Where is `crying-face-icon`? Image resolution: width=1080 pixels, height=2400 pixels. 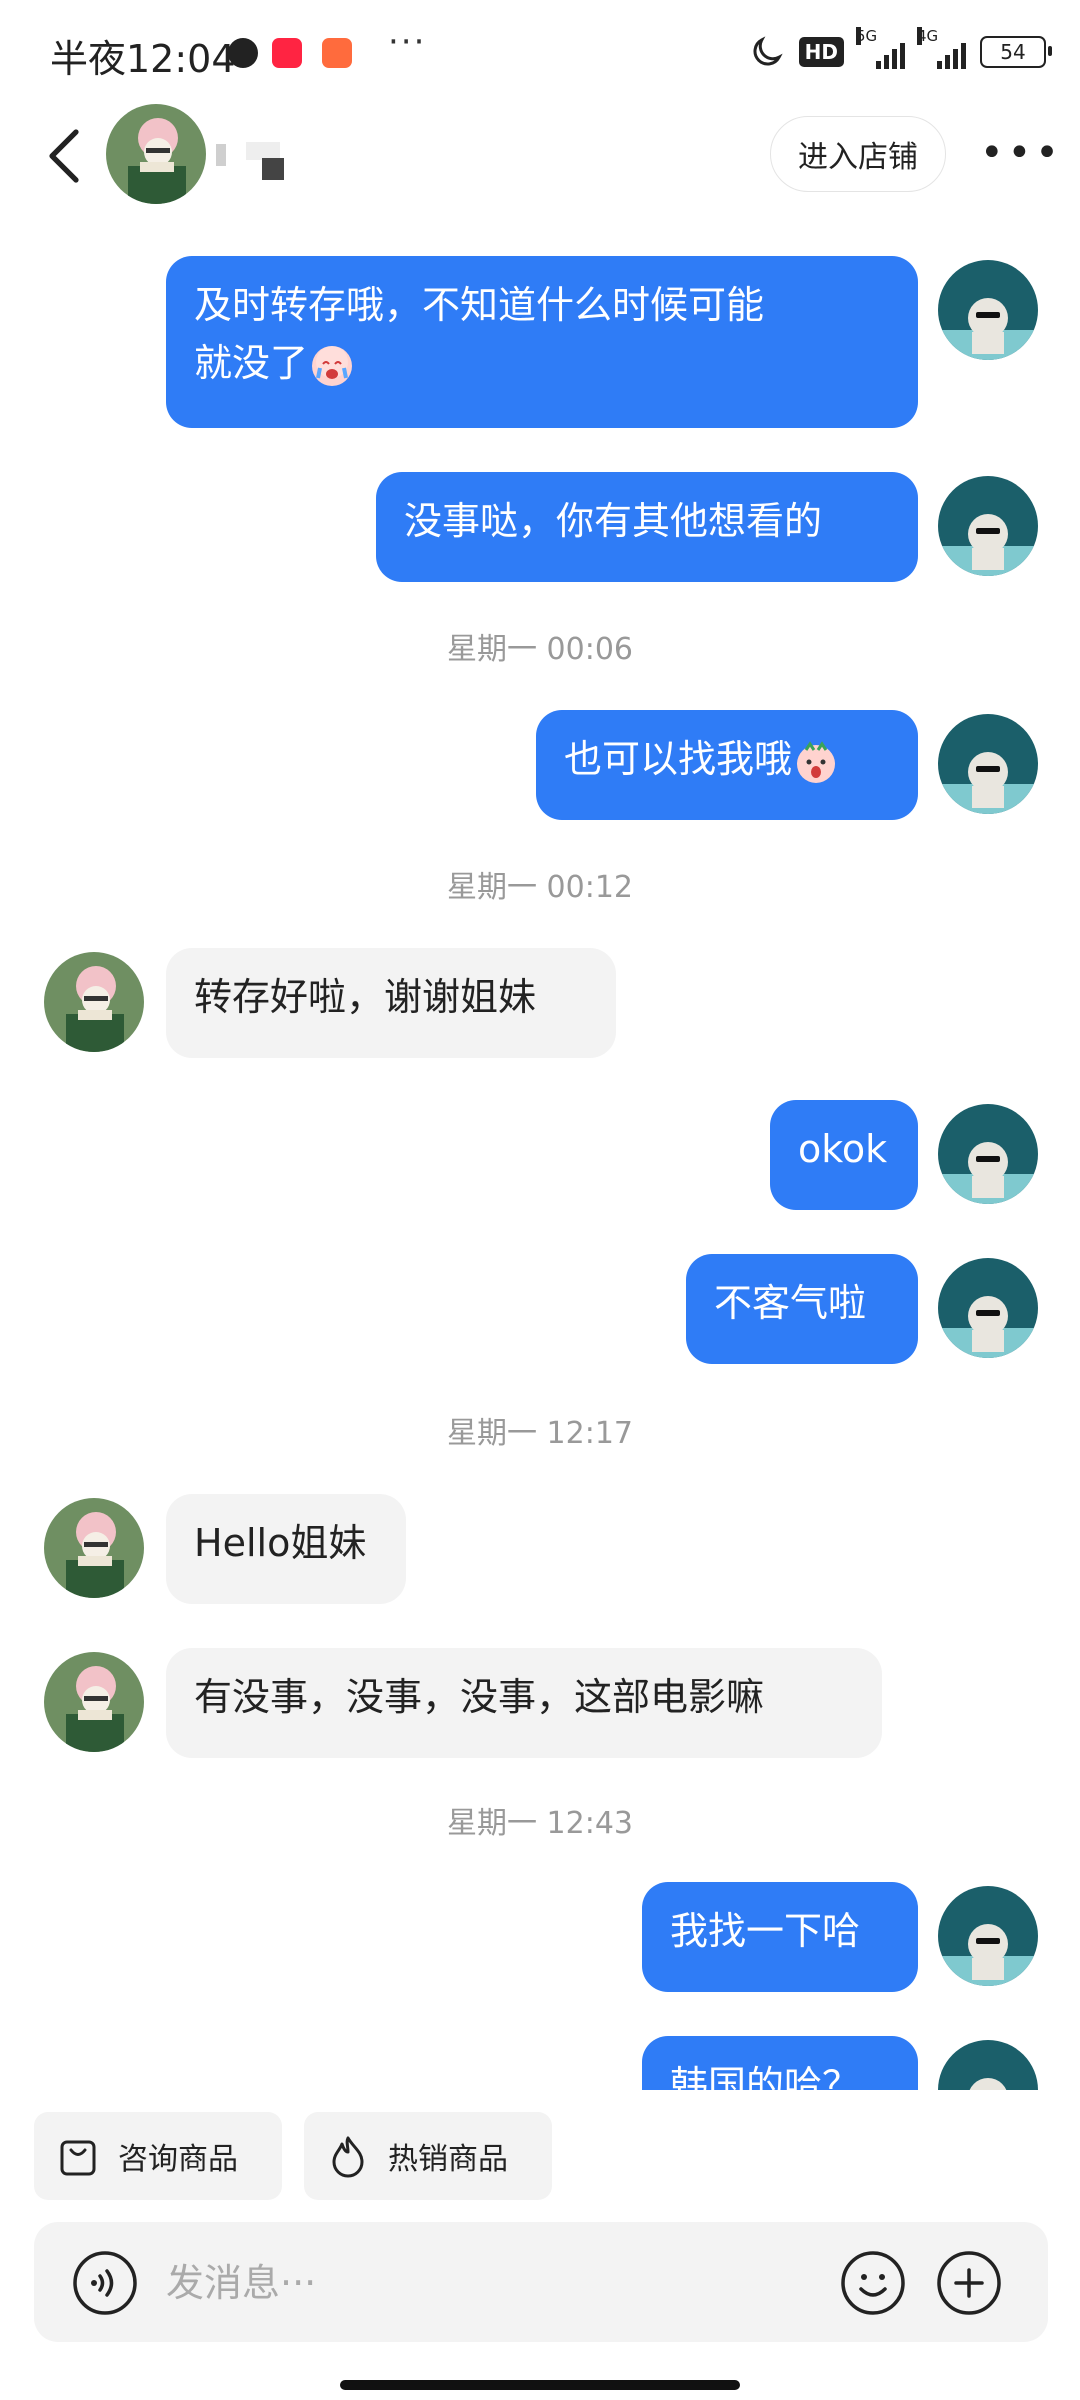
crying-face-icon is located at coordinates (332, 365).